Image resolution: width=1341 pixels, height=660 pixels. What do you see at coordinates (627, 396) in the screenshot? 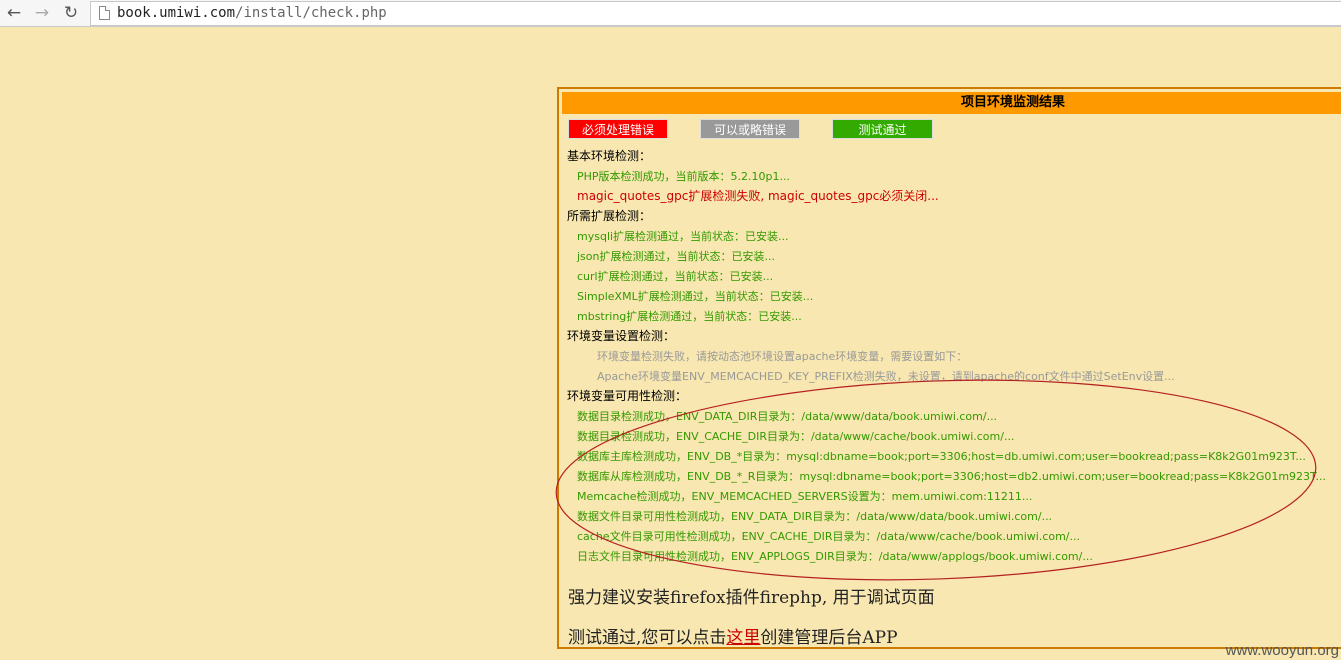
I see `section-envavail-title: 环境变量可用性检测：` at bounding box center [627, 396].